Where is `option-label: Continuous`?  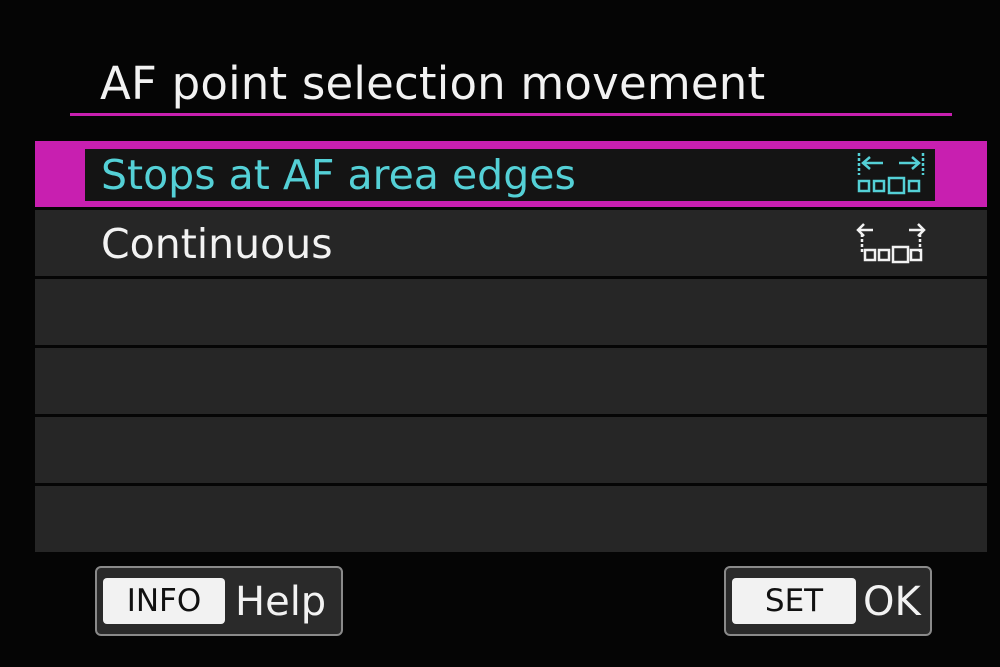 option-label: Continuous is located at coordinates (217, 244).